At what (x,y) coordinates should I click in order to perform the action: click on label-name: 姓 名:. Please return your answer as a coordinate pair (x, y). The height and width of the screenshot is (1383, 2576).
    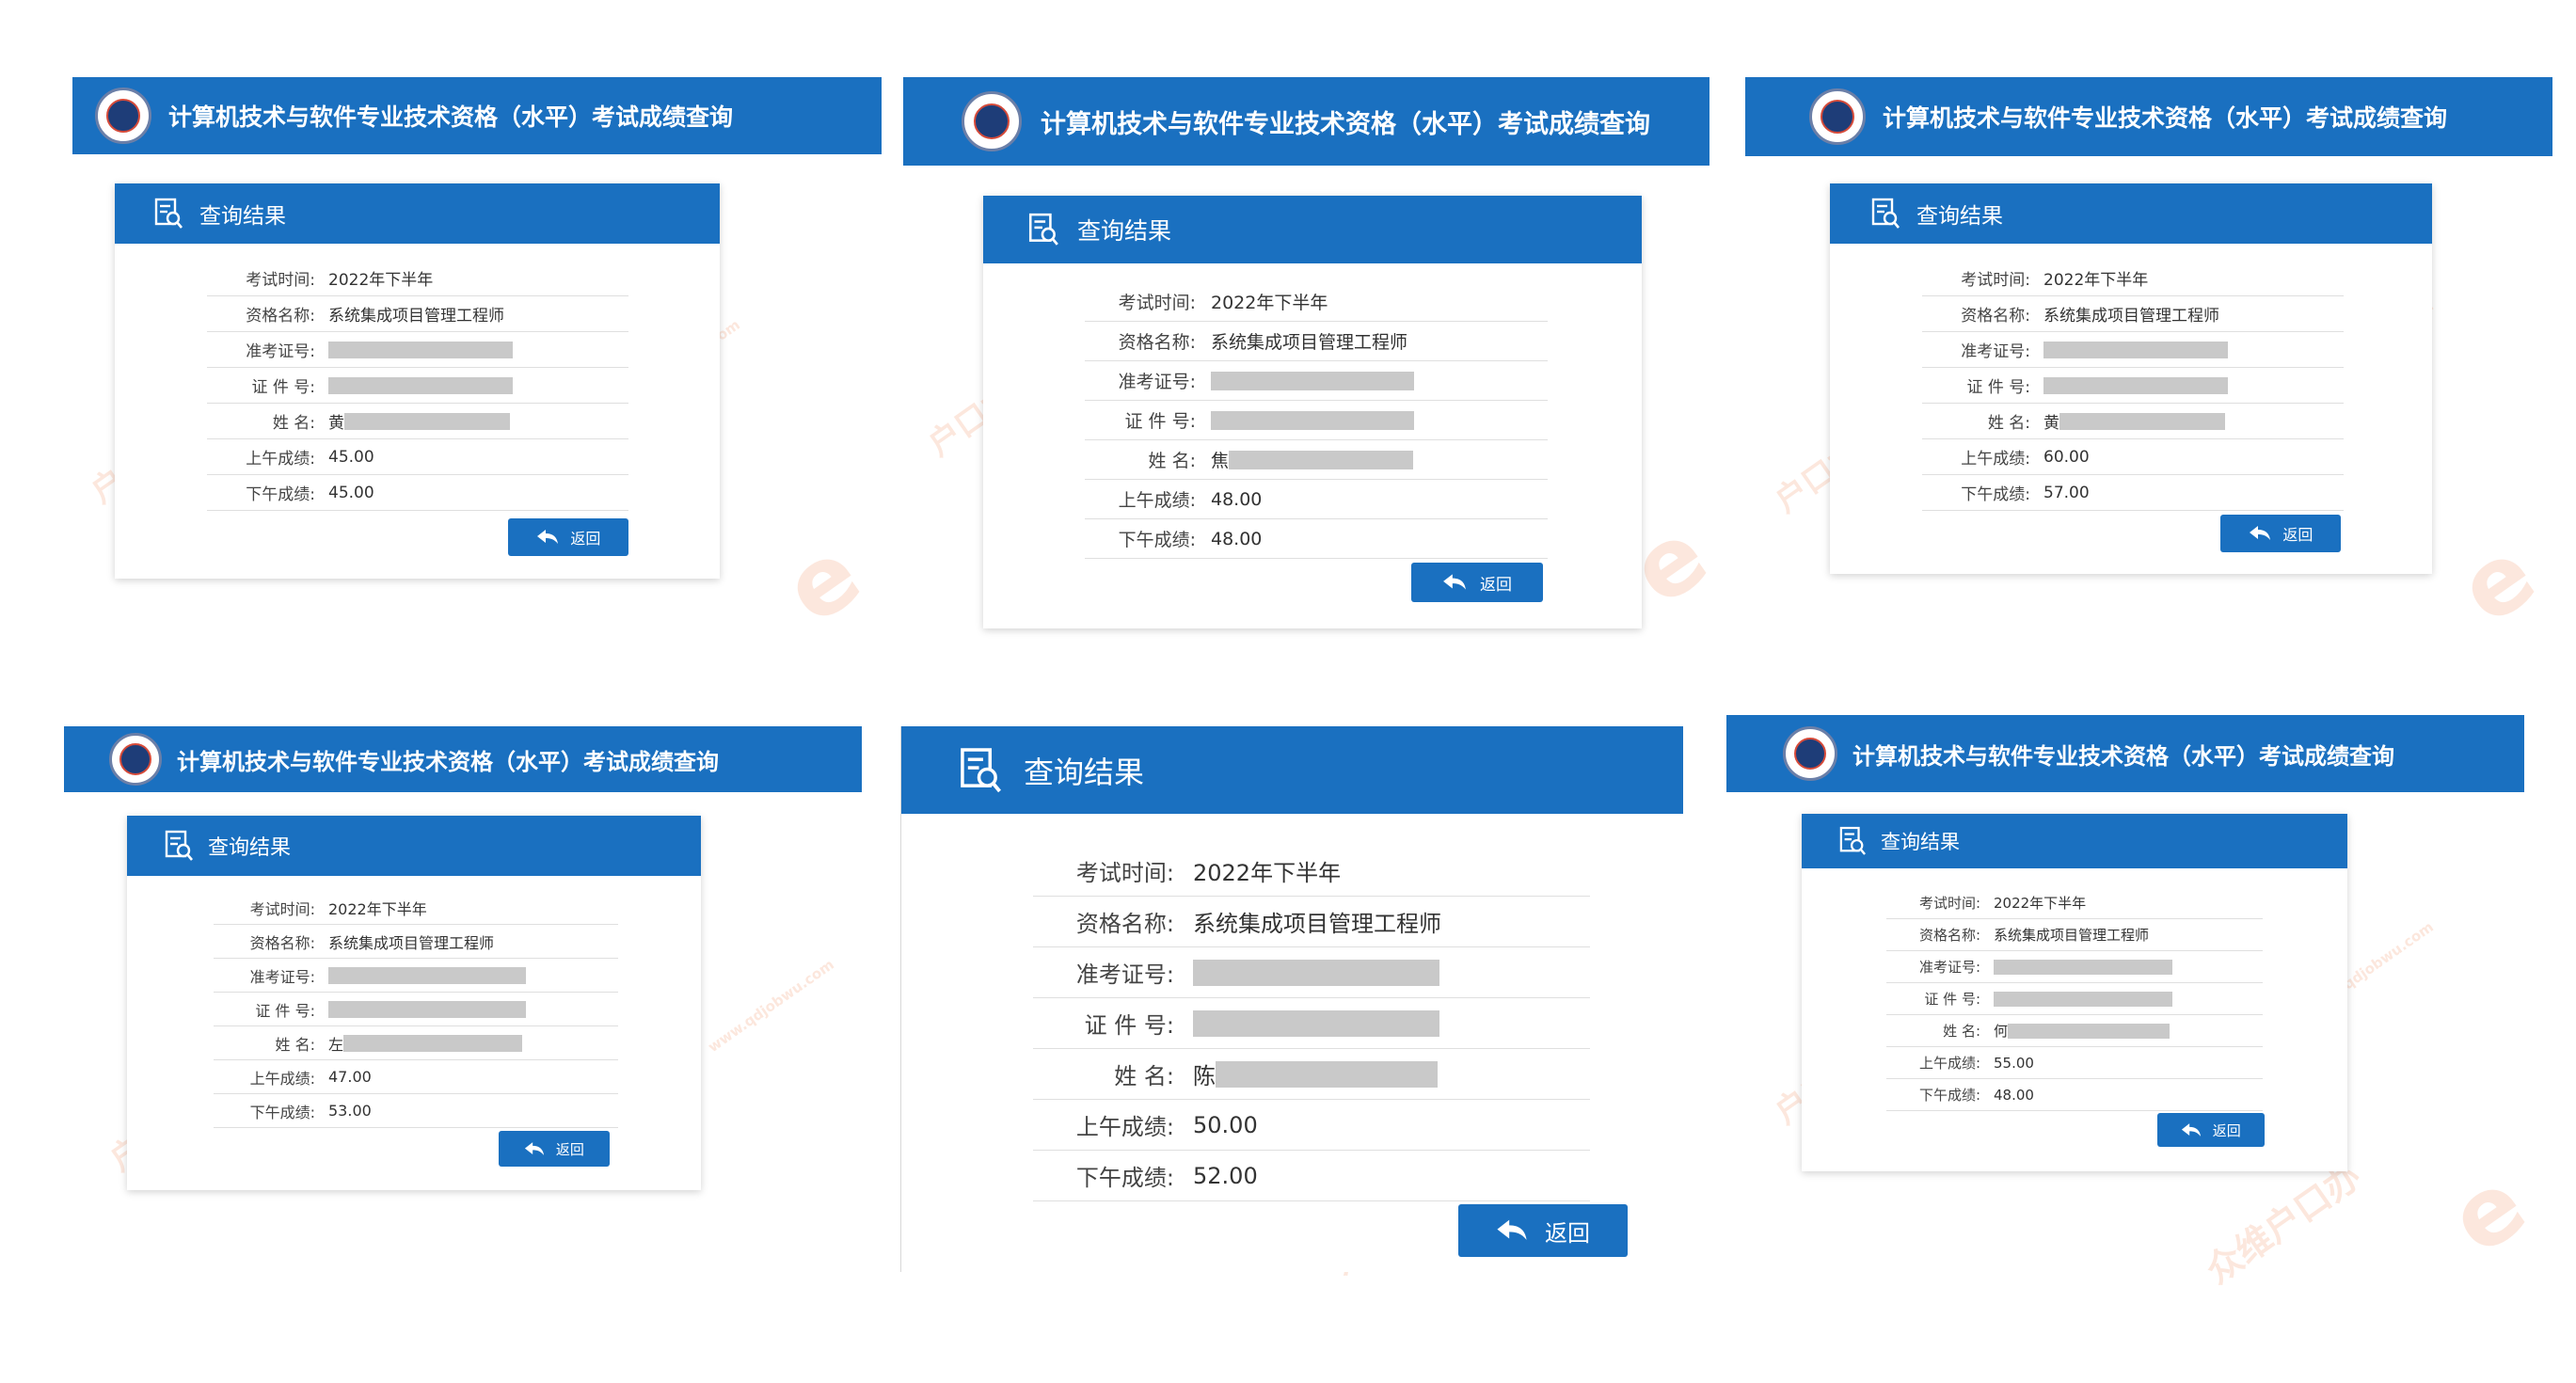
    Looking at the image, I should click on (1172, 461).